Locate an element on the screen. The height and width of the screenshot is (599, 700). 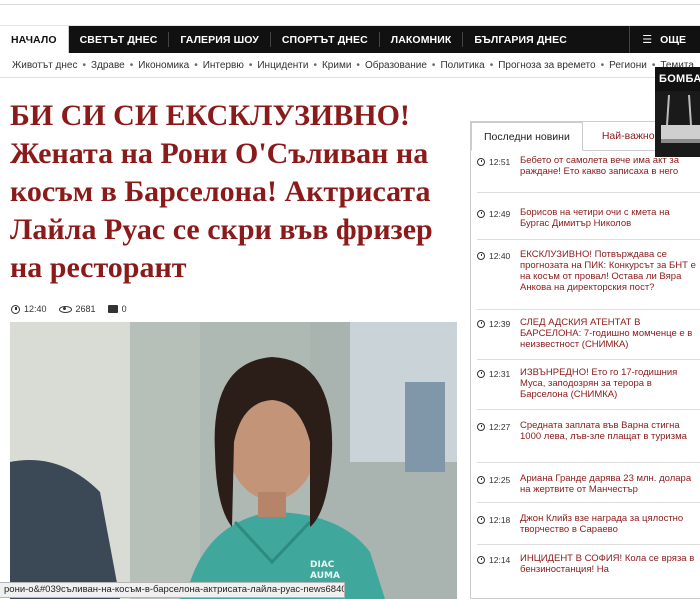
news-time-value: 12:25 is located at coordinates (500, 480).